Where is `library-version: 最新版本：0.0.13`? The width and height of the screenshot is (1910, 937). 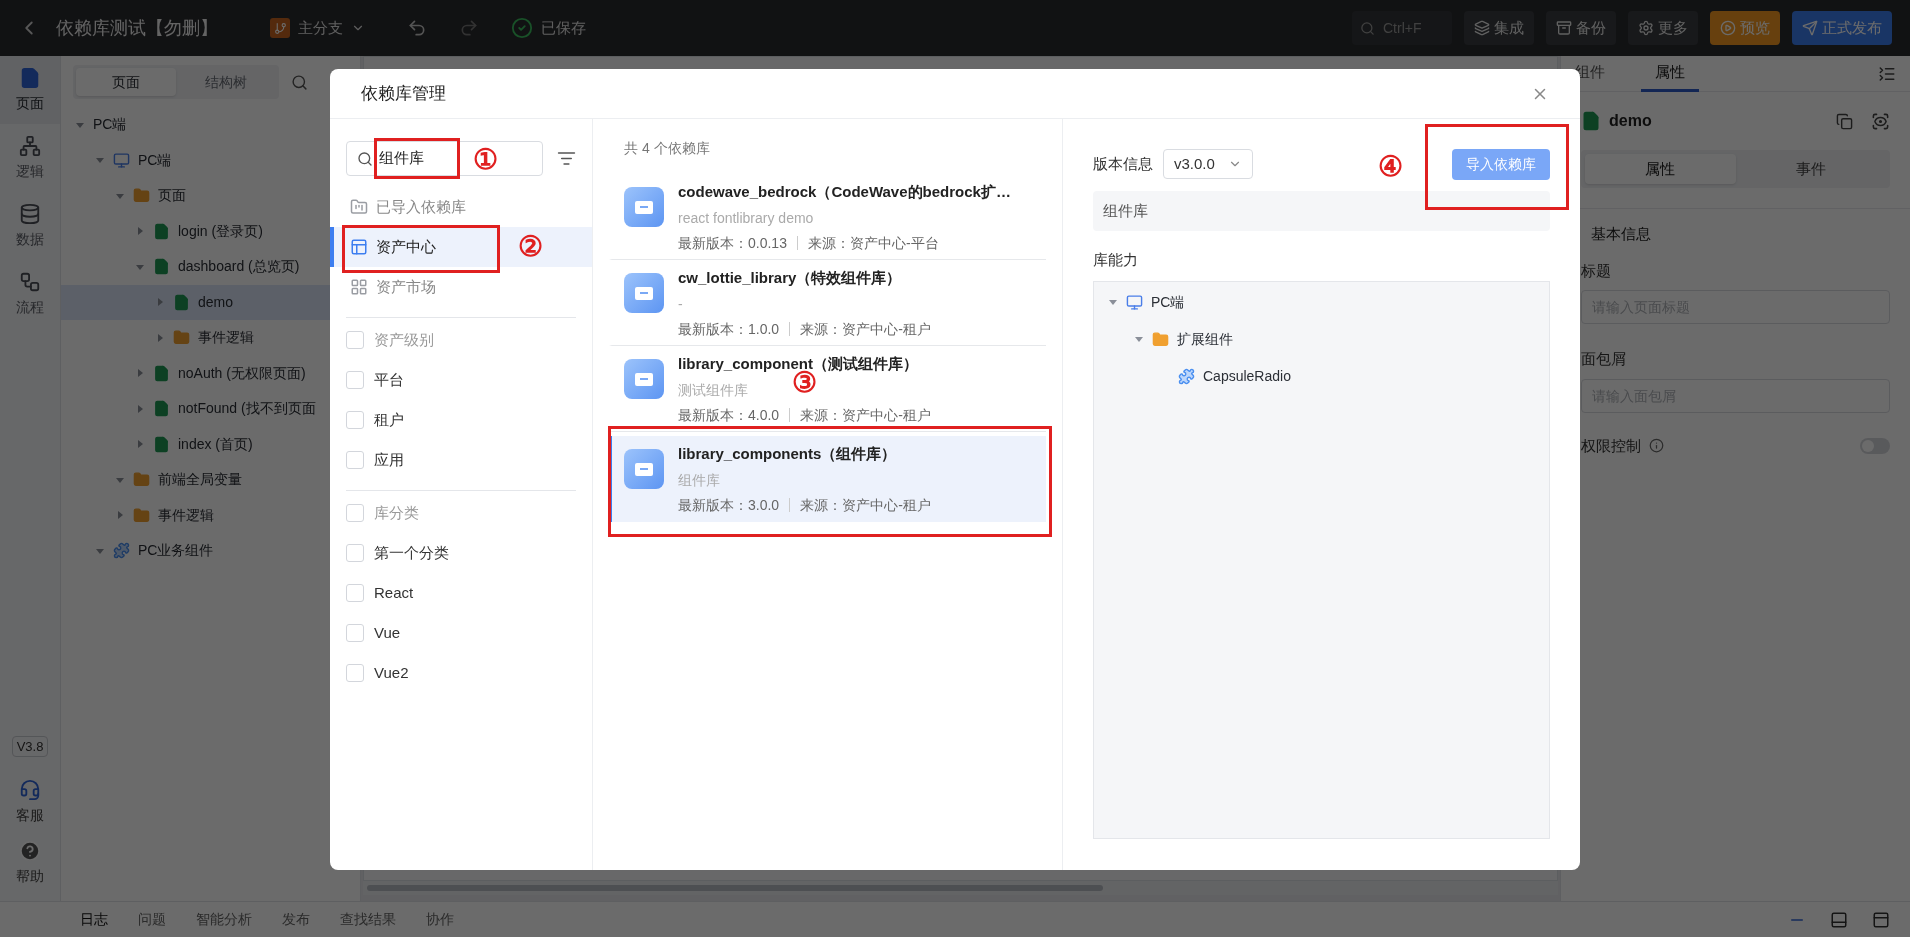 library-version: 最新版本：0.0.13 is located at coordinates (732, 243).